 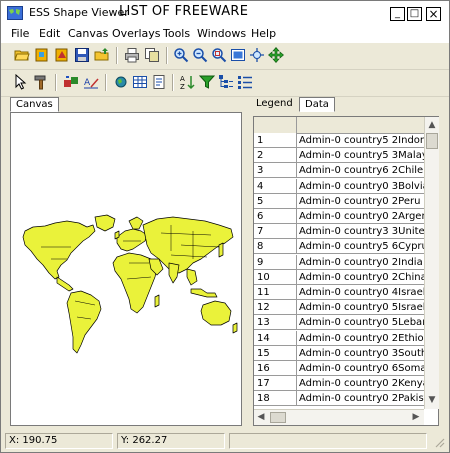 What do you see at coordinates (367, 308) in the screenshot?
I see `attribute-cell: Admin-0 country0 5Israel` at bounding box center [367, 308].